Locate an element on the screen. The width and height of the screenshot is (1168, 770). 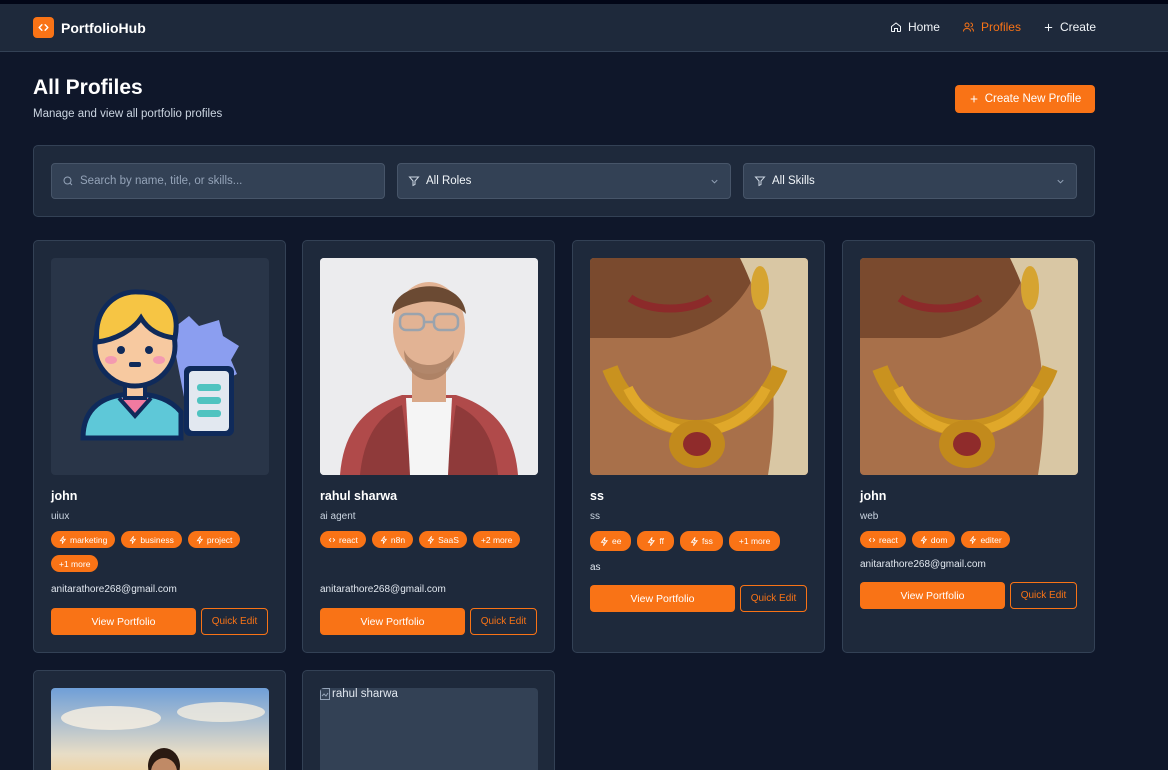
skill-tag: marketing is located at coordinates (83, 539).